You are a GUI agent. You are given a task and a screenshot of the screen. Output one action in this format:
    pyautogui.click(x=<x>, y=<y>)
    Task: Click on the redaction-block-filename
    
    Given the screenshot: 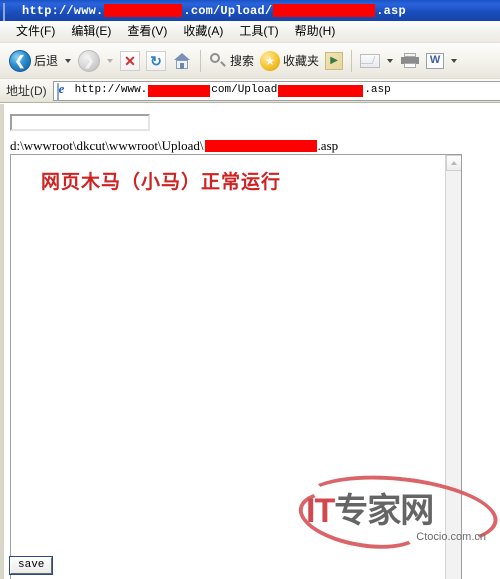 What is the action you would take?
    pyautogui.click(x=324, y=10)
    